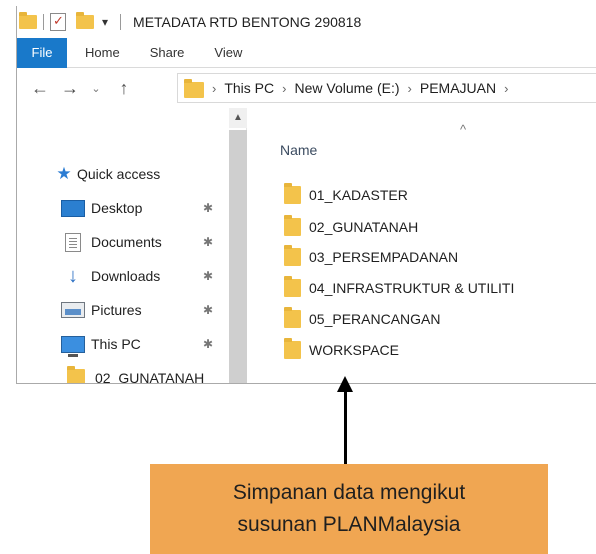 This screenshot has height=554, width=596. I want to click on nav-quick-access: ★ Quick access, so click(107, 174).